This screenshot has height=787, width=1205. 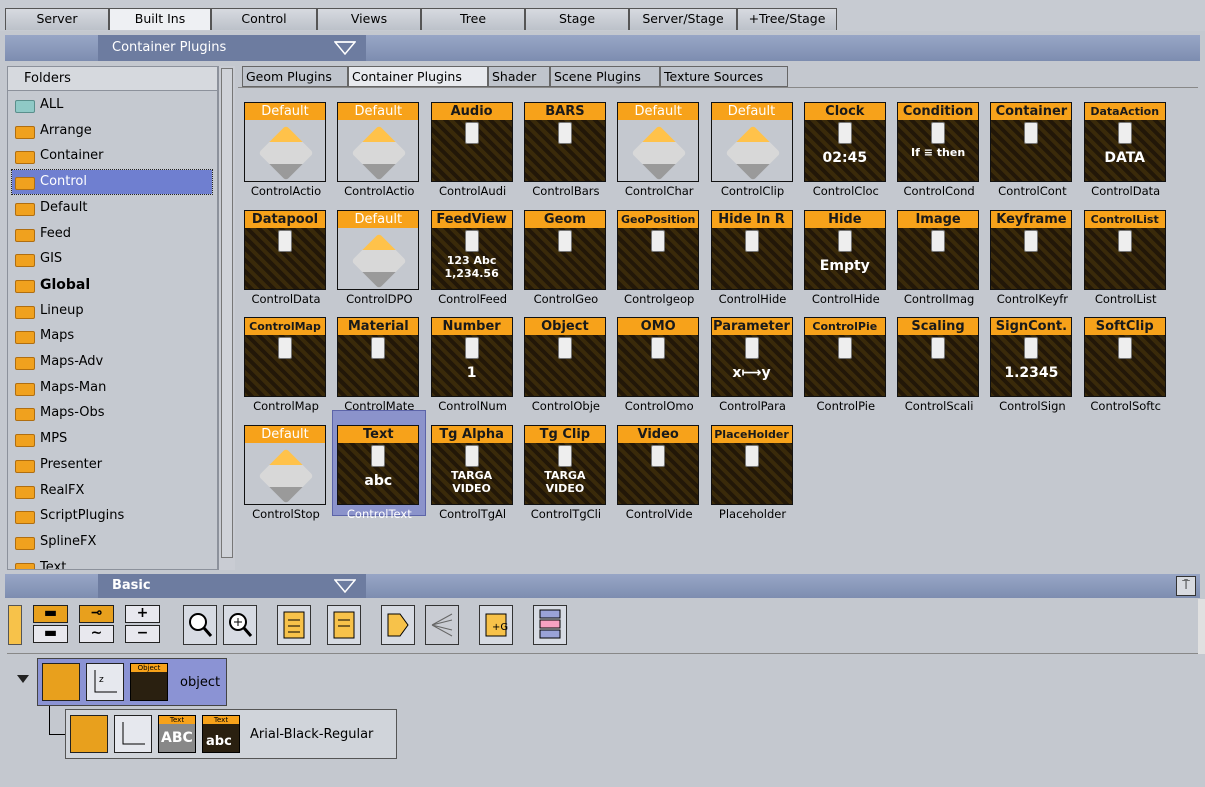 What do you see at coordinates (112, 413) in the screenshot?
I see `folder-item-maps-obs: Maps-Obs` at bounding box center [112, 413].